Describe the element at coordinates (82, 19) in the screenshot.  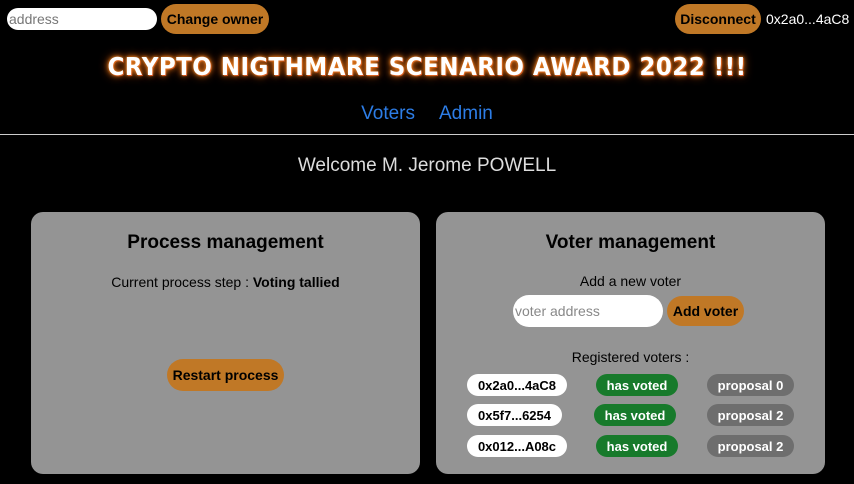
I see `owner-address-input` at that location.